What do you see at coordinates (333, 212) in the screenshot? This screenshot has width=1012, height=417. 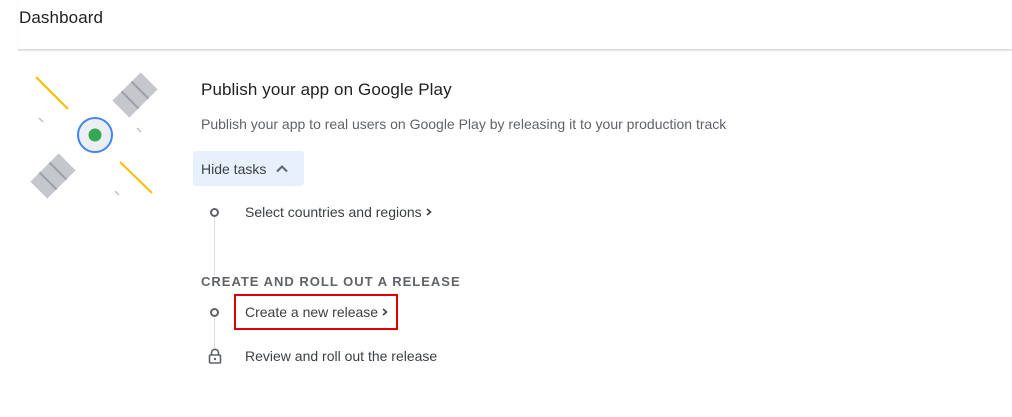 I see `task-label: Select countries and regions` at bounding box center [333, 212].